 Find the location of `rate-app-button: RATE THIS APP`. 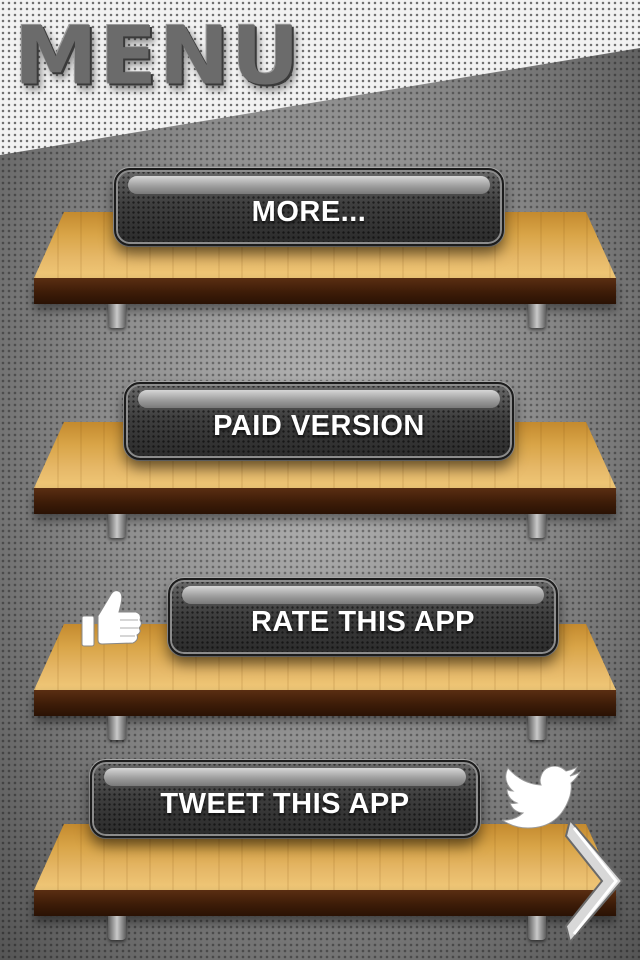

rate-app-button: RATE THIS APP is located at coordinates (363, 617).